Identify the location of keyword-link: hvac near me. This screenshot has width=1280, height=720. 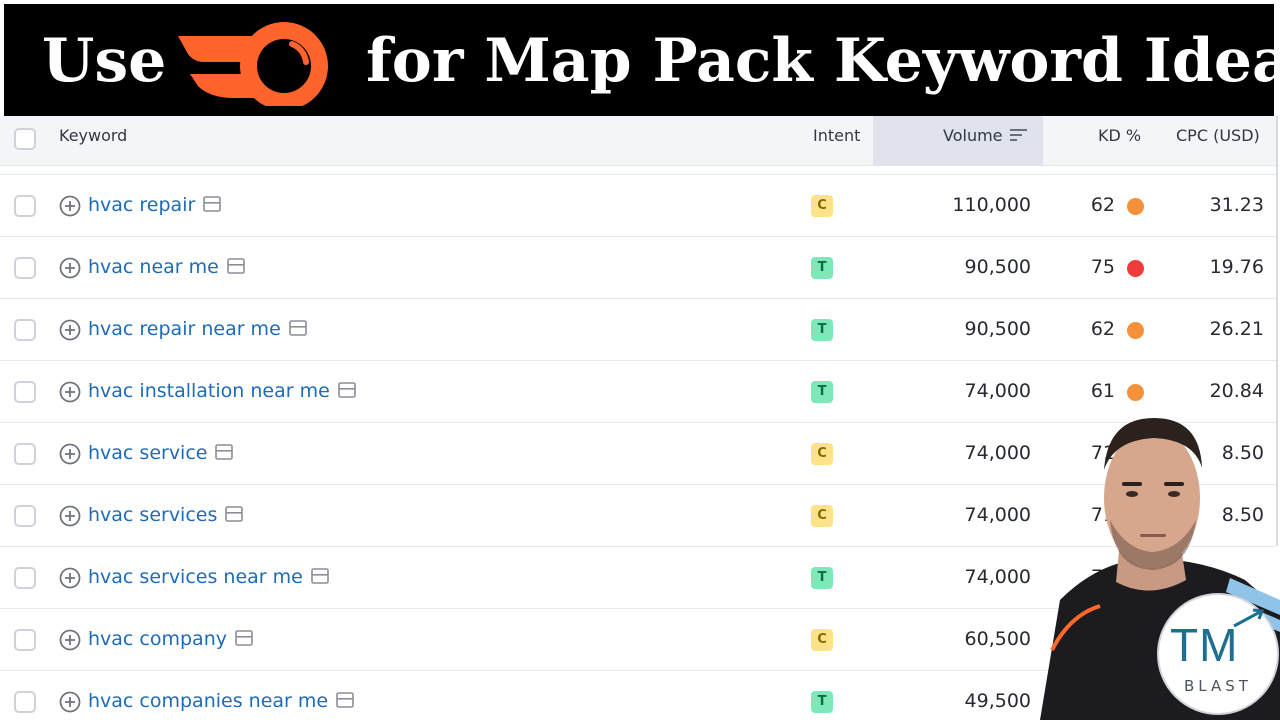
(166, 267).